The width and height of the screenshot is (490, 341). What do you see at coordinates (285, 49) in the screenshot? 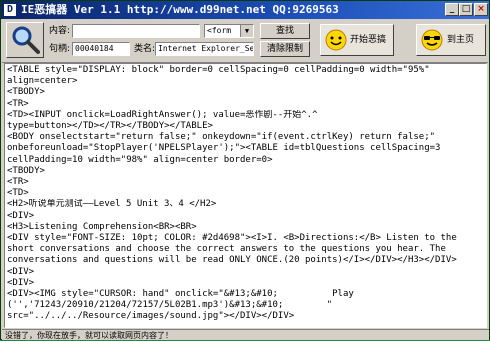
I see `clear-limit-button: 清除限制` at bounding box center [285, 49].